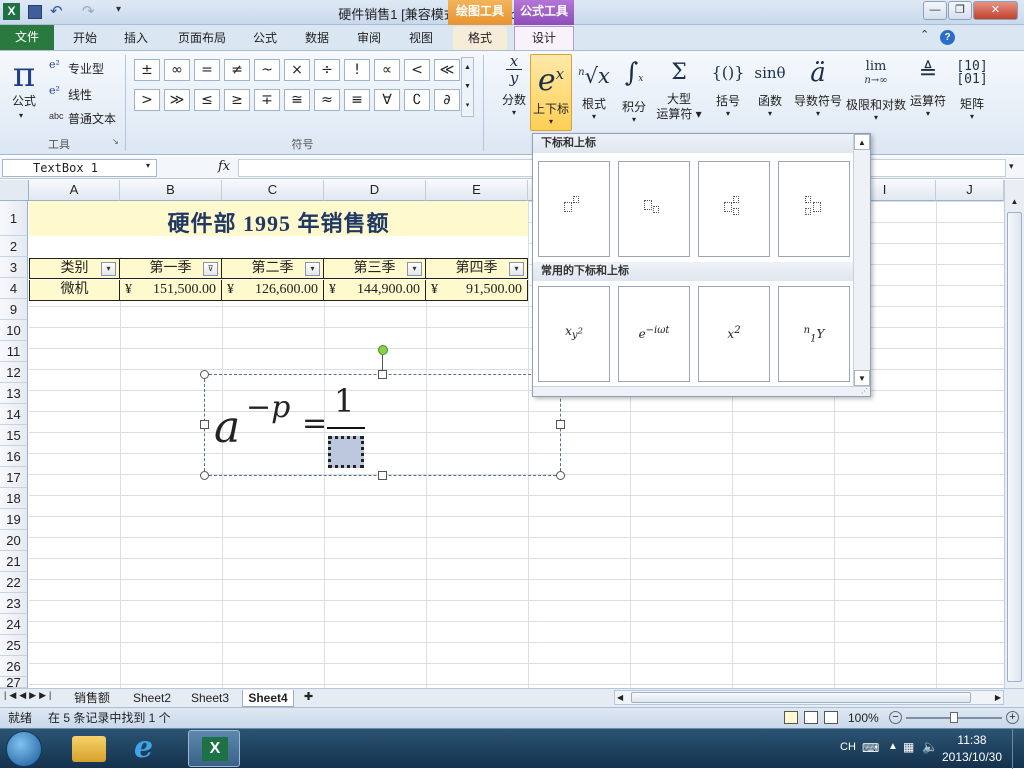 Image resolution: width=1024 pixels, height=769 pixels. I want to click on header-q4: 第四季 ▾, so click(477, 268).